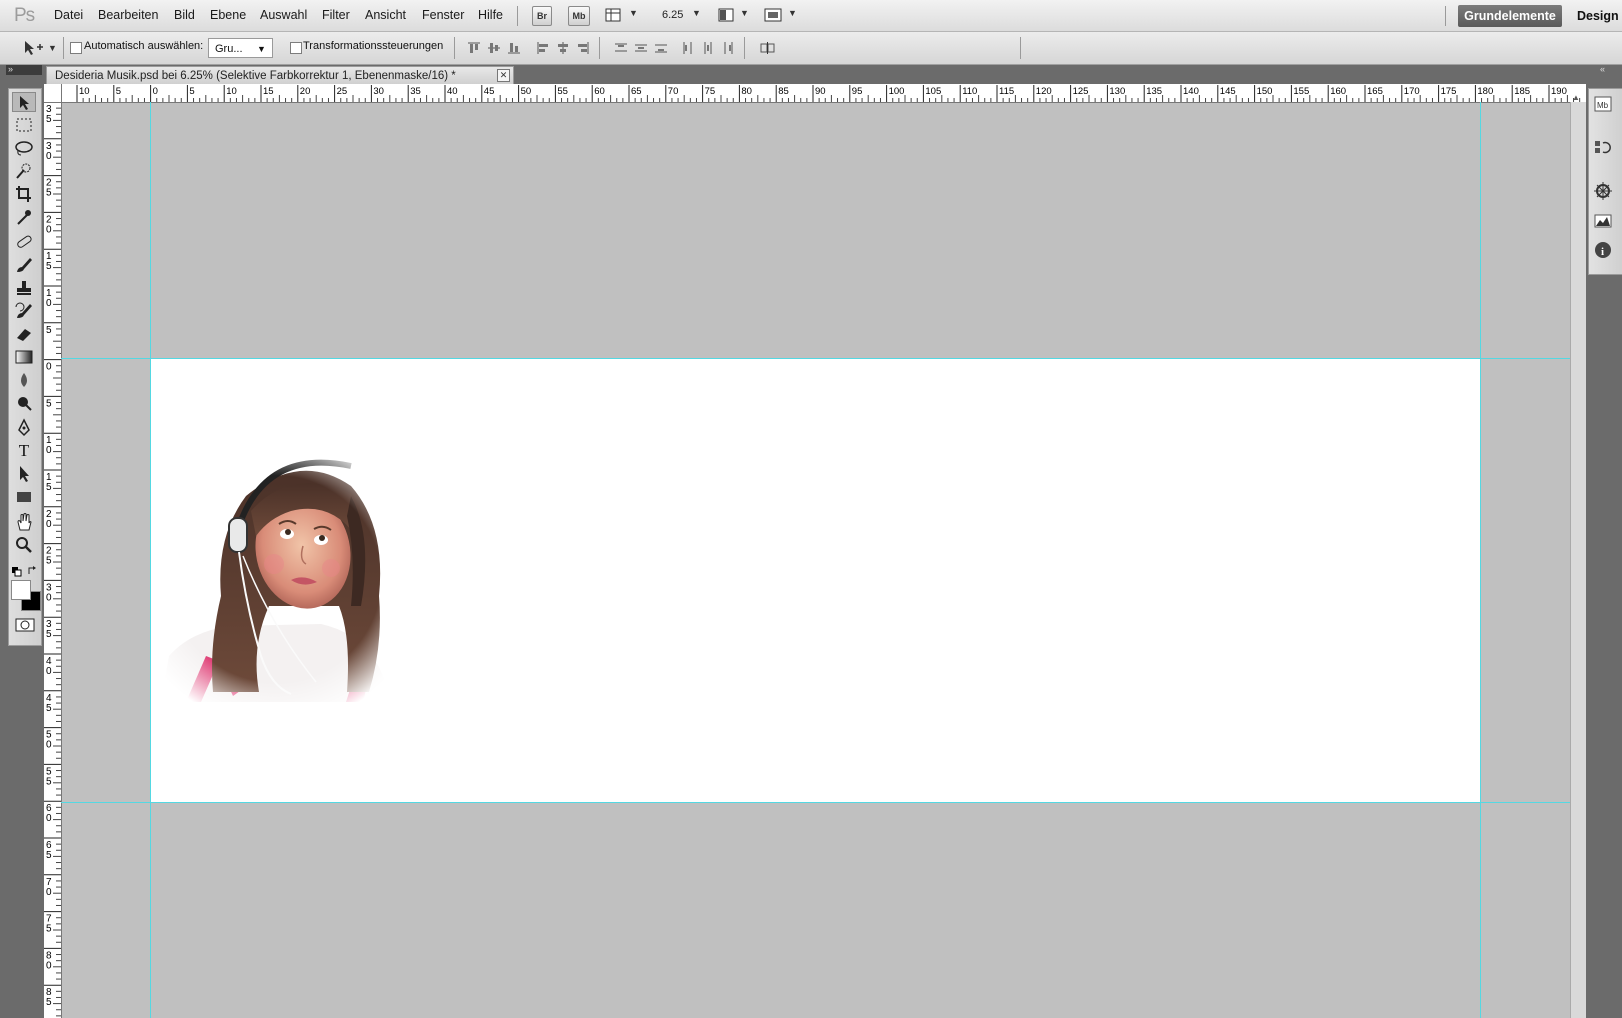  Describe the element at coordinates (474, 48) in the screenshot. I see `align-top-icon` at that location.